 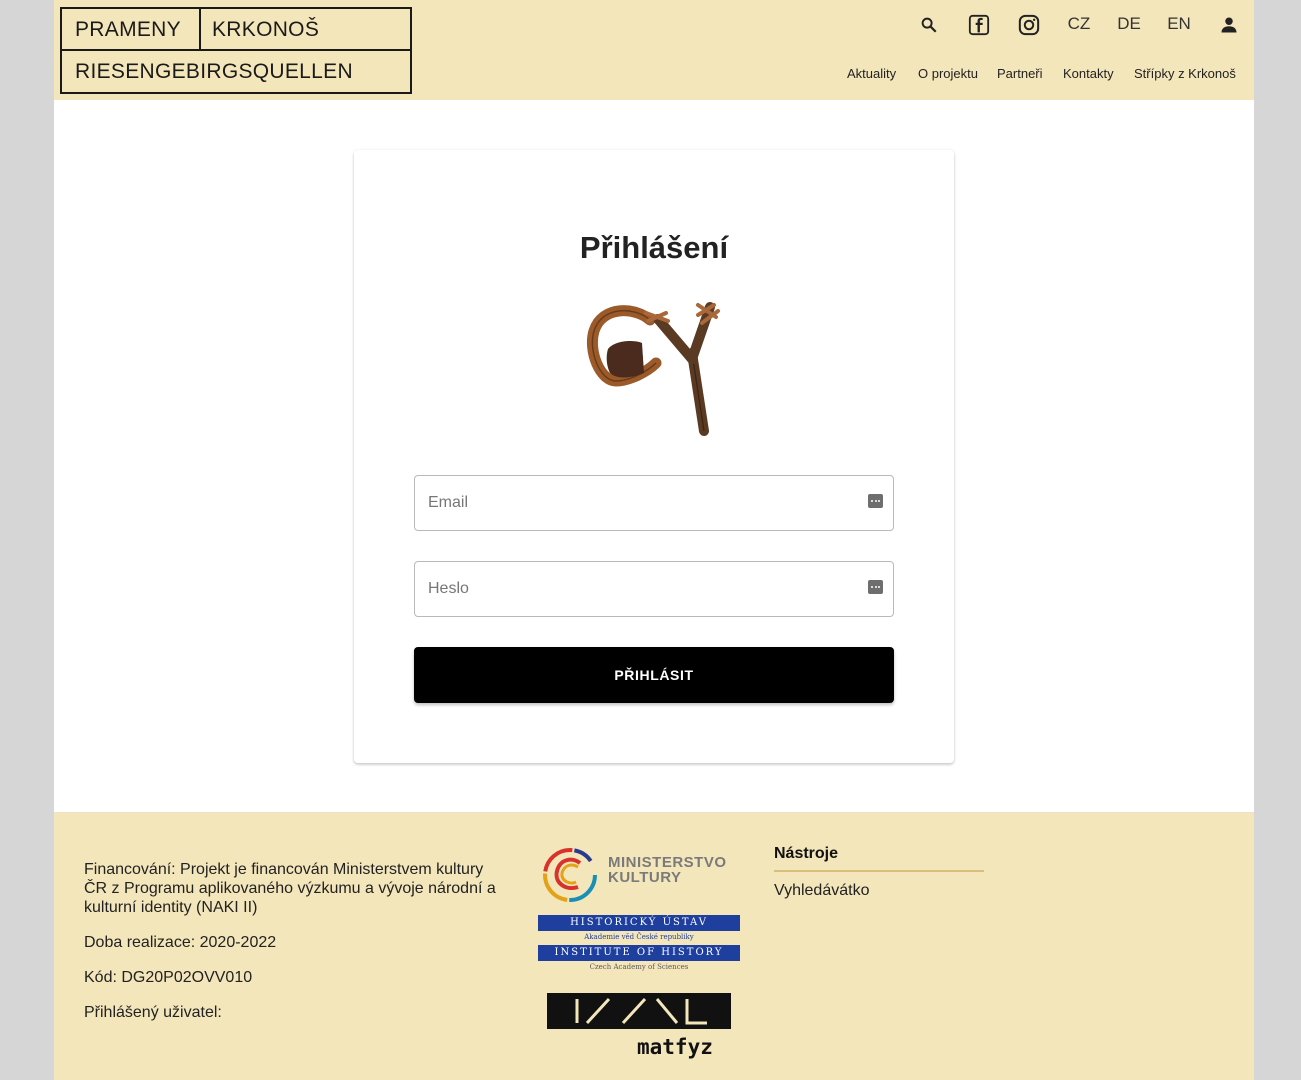 I want to click on project-period: Doba realizace: 2020-2022, so click(x=180, y=942).